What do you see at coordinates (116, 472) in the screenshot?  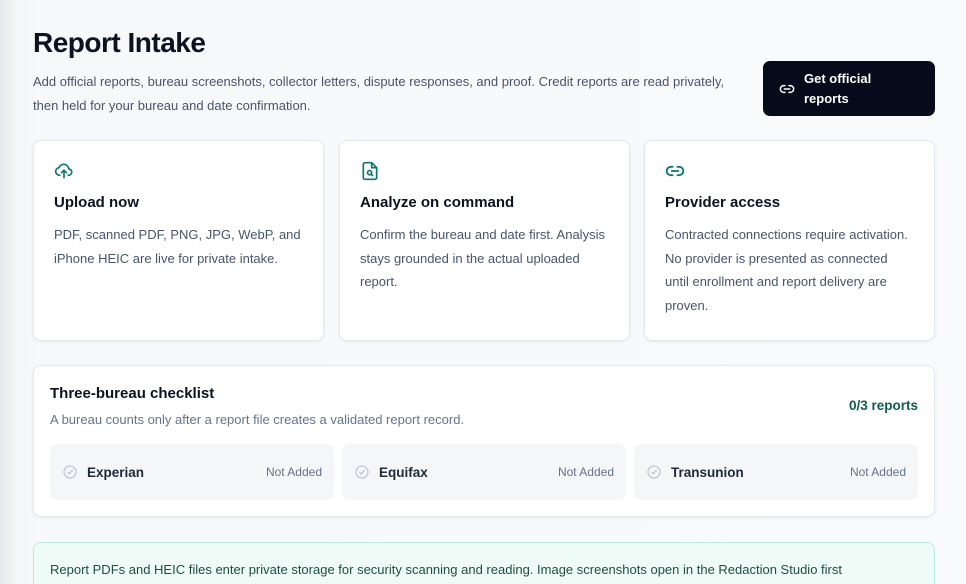 I see `bureau-name: Experian` at bounding box center [116, 472].